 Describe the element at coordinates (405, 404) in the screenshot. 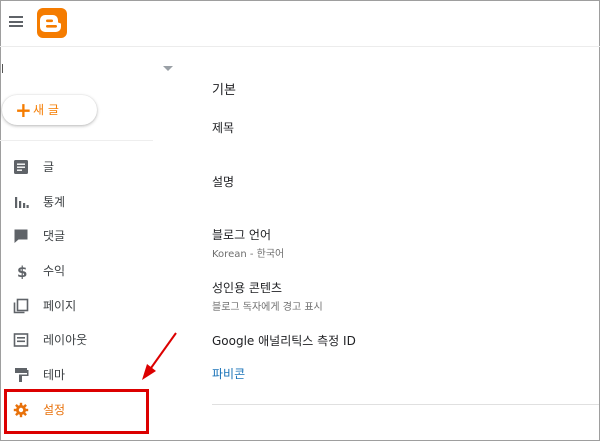

I see `content-divider` at that location.